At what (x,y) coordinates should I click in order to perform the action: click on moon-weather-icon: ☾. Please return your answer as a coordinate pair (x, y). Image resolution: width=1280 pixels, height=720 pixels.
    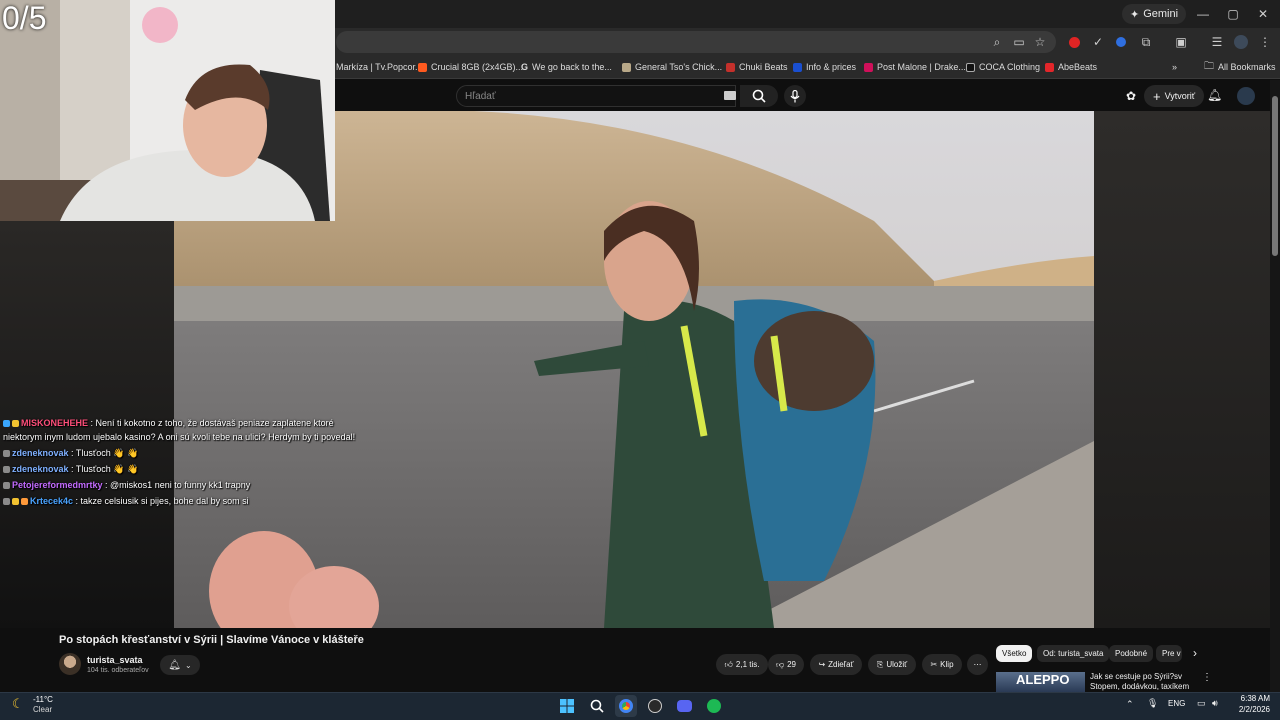
    Looking at the image, I should click on (18, 704).